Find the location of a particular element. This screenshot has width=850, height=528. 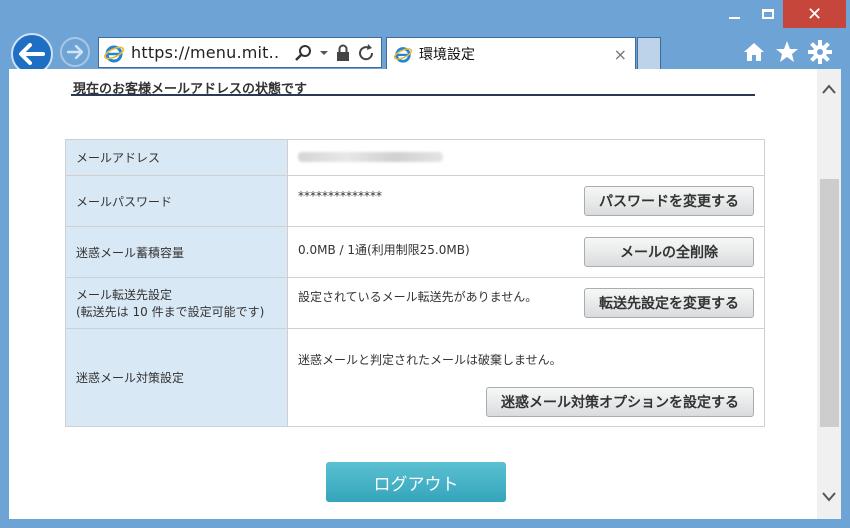

close-icon: ✕ is located at coordinates (814, 14).